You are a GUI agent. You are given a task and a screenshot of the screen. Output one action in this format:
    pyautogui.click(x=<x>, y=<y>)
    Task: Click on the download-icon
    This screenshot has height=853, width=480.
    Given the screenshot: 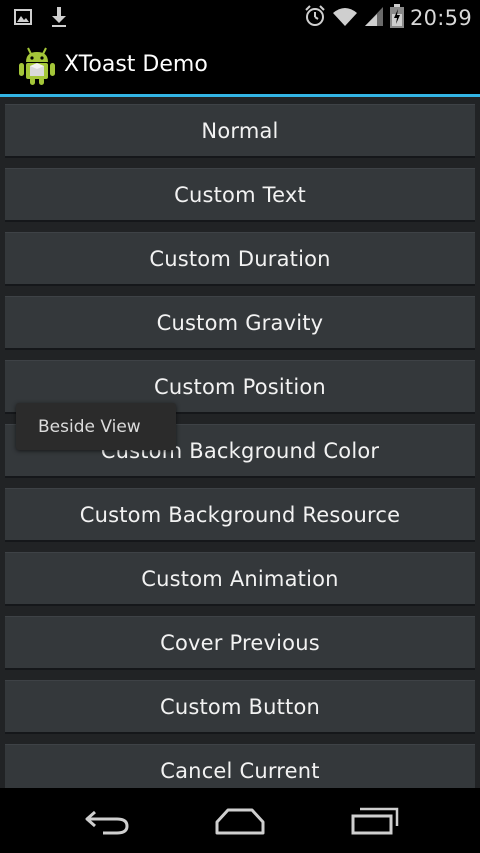 What is the action you would take?
    pyautogui.click(x=59, y=19)
    